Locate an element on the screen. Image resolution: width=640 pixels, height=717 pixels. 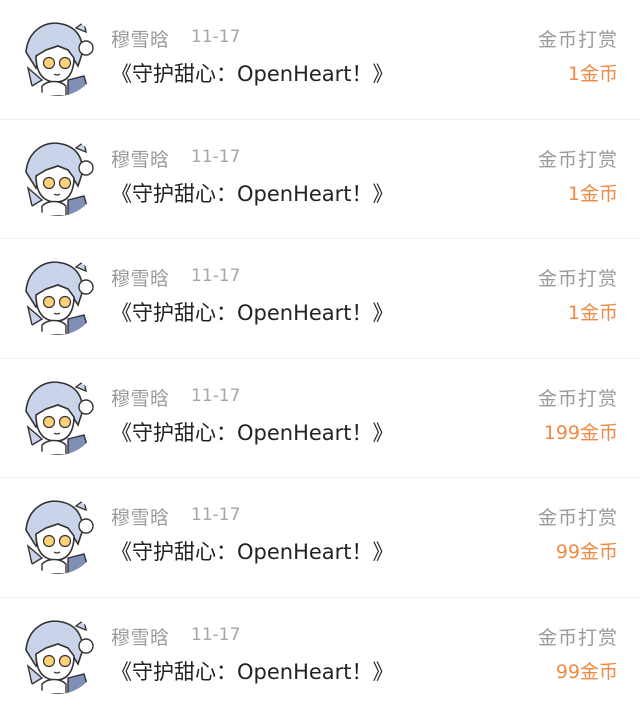
tip-amount: 199金币 is located at coordinates (581, 431).